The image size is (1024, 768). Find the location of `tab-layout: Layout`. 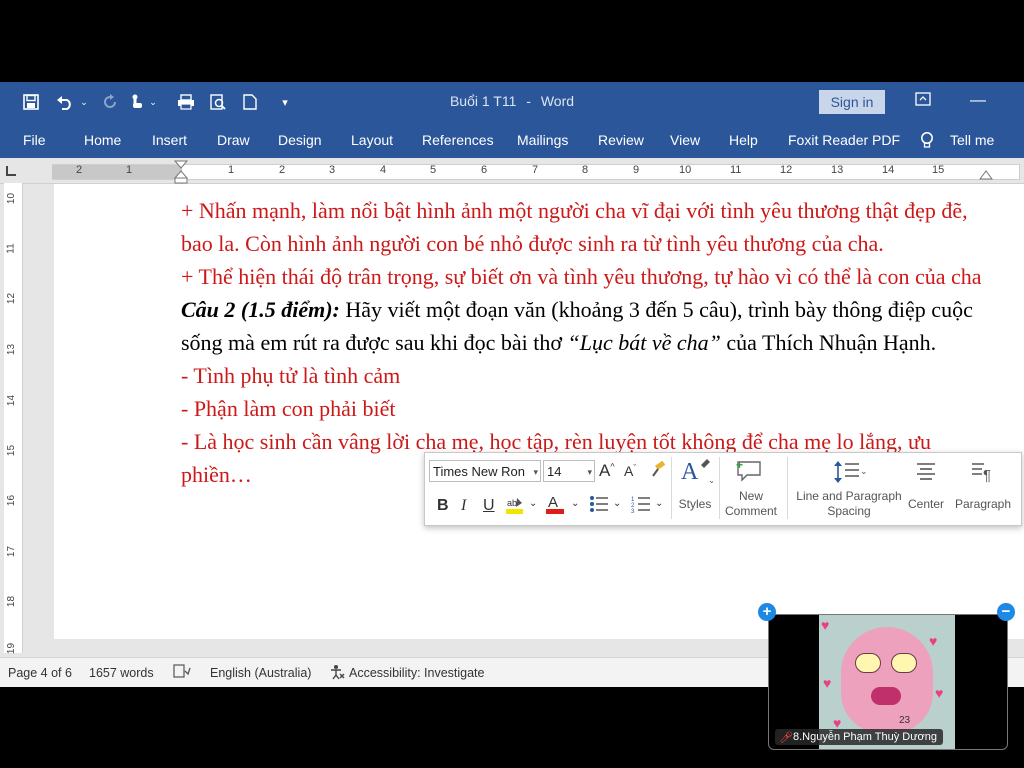

tab-layout: Layout is located at coordinates (372, 140).